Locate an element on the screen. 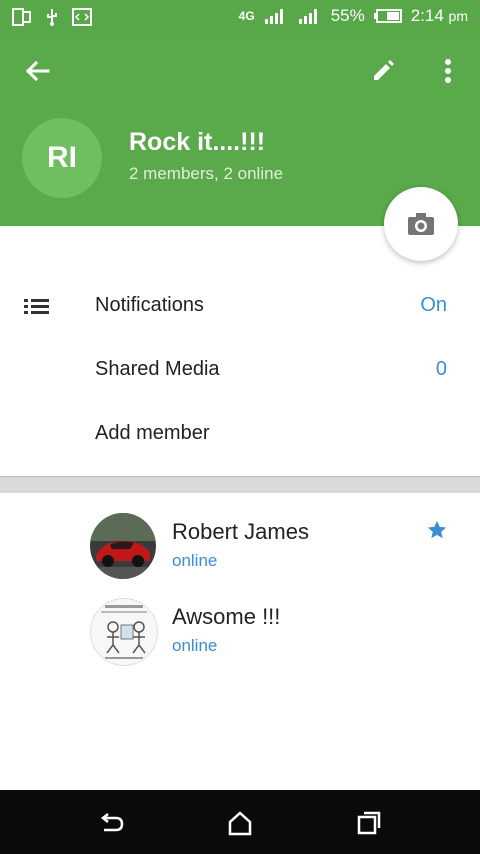 This screenshot has height=854, width=480. notifications-row: Notifications On is located at coordinates (240, 306).